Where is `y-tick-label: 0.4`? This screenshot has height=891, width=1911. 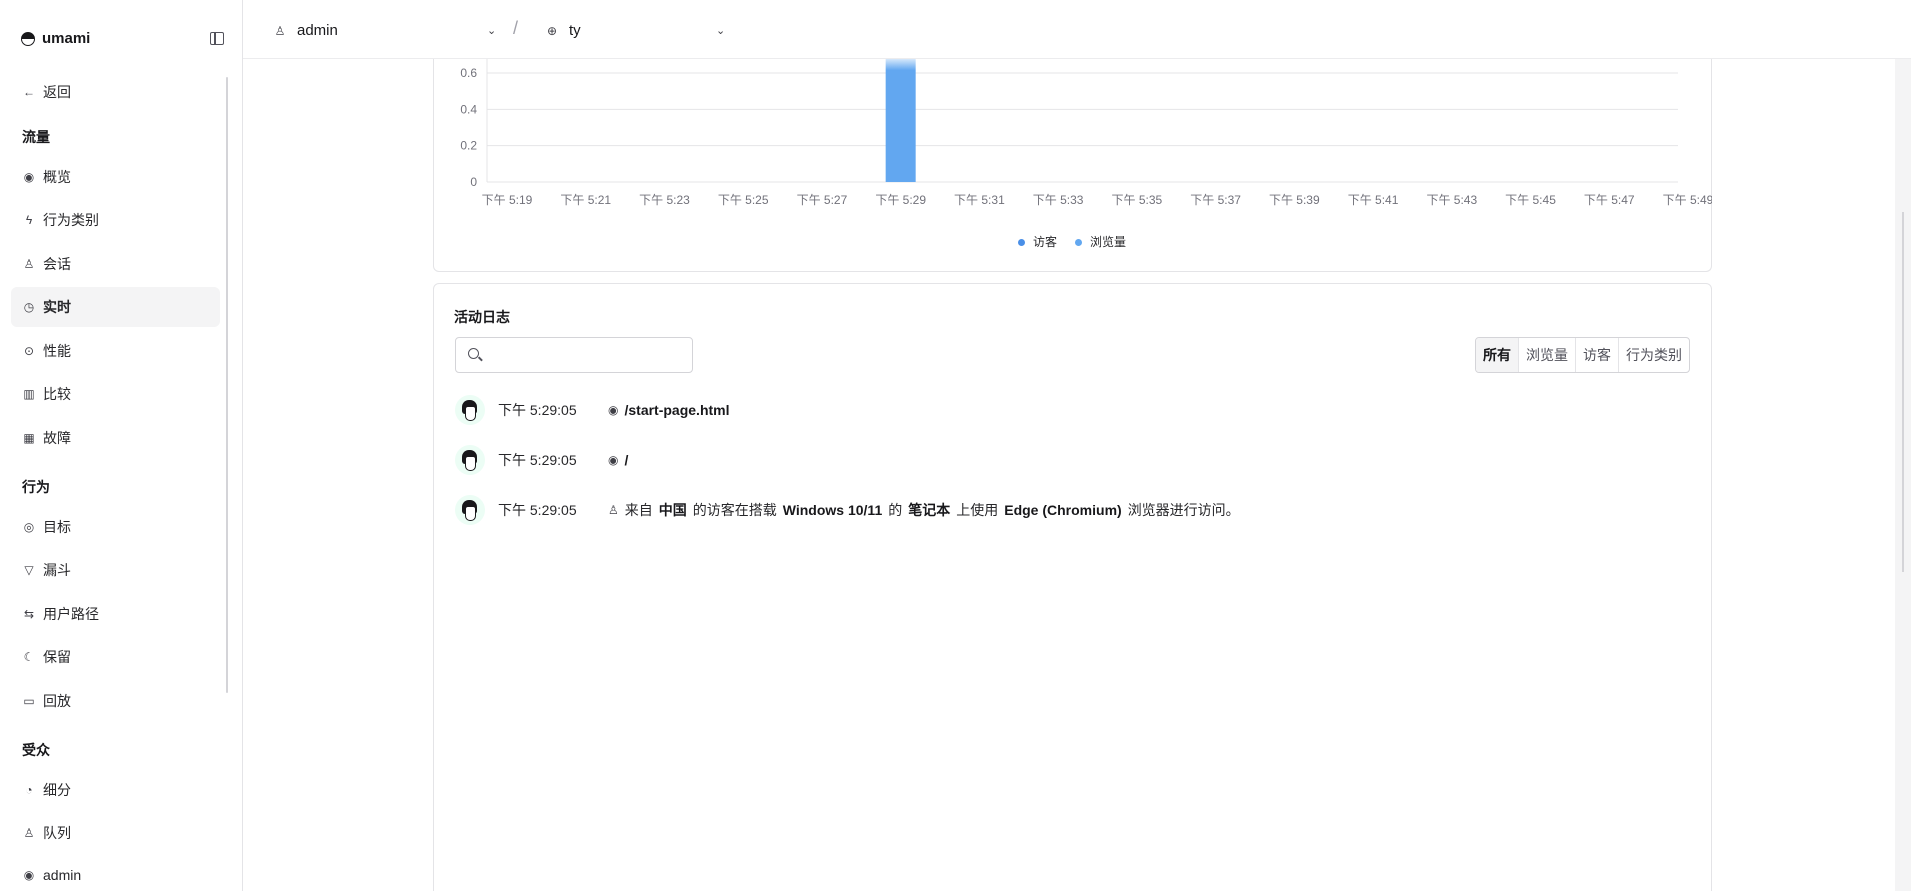 y-tick-label: 0.4 is located at coordinates (468, 109).